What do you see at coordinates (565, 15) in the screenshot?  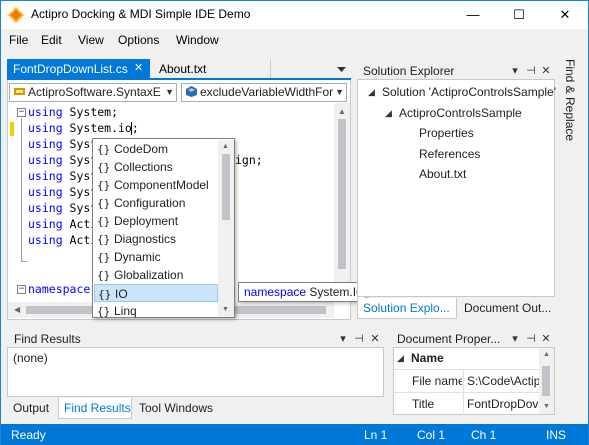 I see `close-window-button: ✕` at bounding box center [565, 15].